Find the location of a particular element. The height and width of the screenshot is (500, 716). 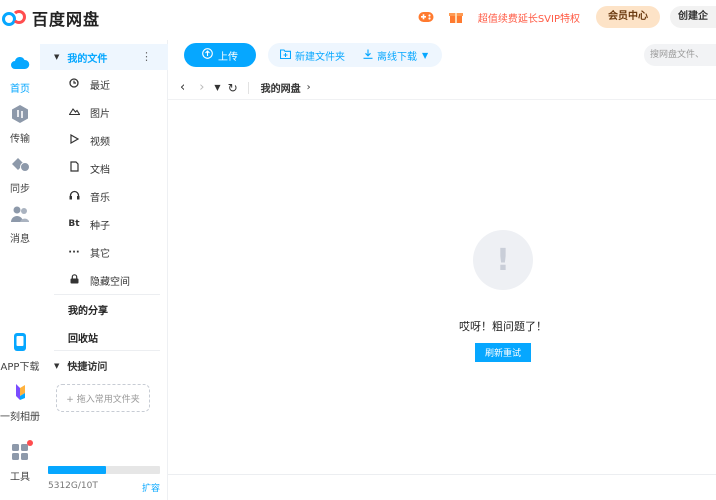

lock-icon is located at coordinates (74, 280).